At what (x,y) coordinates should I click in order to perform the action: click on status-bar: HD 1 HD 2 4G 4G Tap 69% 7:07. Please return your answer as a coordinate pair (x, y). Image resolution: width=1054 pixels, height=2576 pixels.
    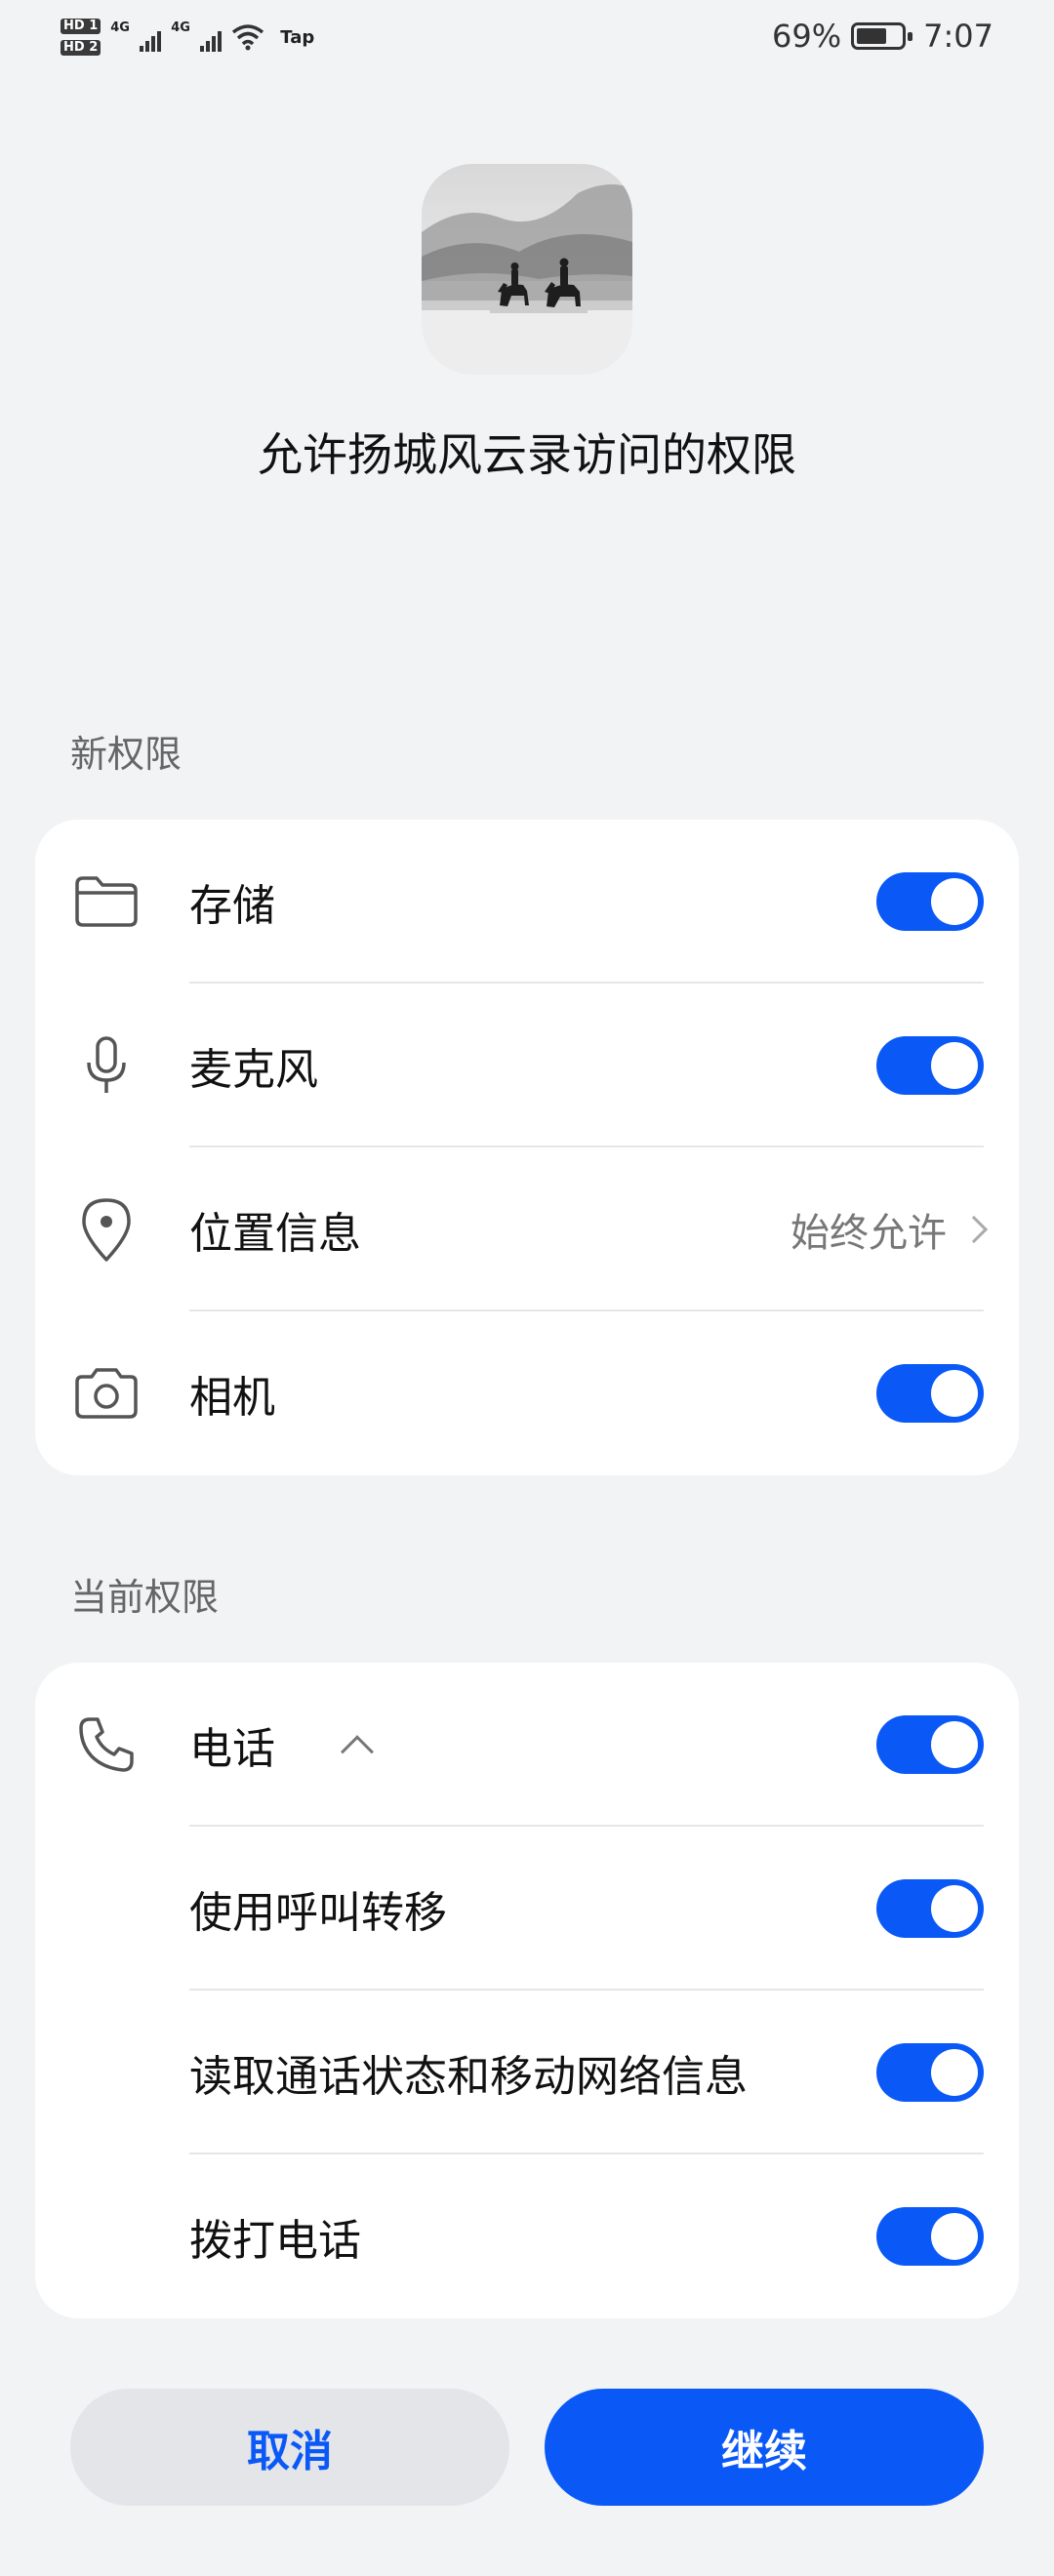
    Looking at the image, I should click on (527, 39).